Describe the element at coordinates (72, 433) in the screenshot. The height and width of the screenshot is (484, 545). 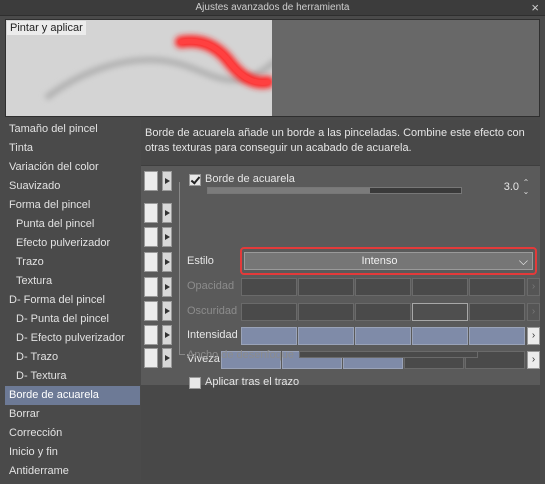
I see `sidebar-item-correccion: Corrección` at that location.